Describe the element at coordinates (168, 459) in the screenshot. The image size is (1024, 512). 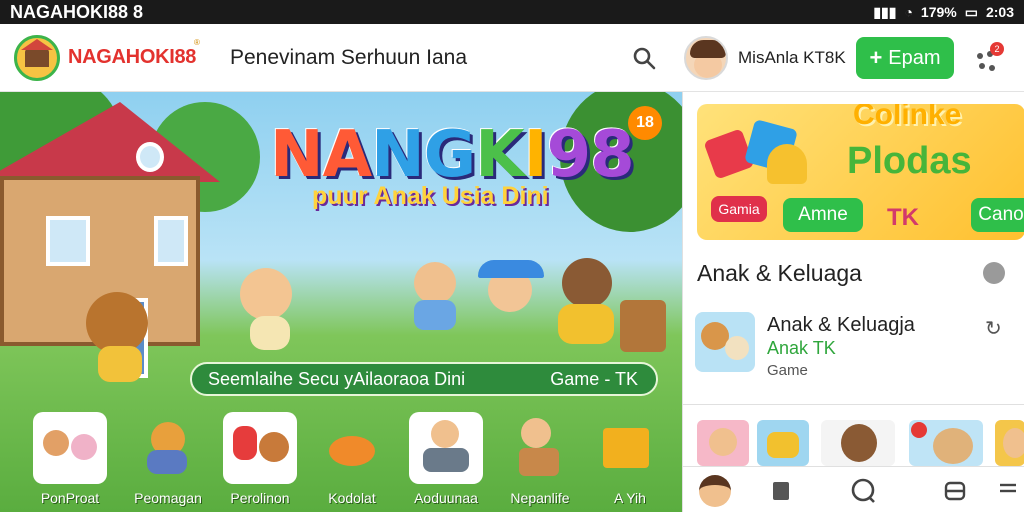
I see `category-item: Peomagan` at that location.